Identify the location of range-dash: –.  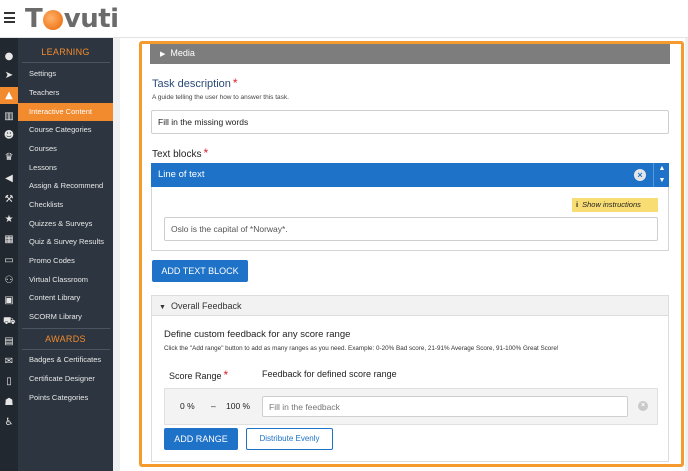
(213, 406).